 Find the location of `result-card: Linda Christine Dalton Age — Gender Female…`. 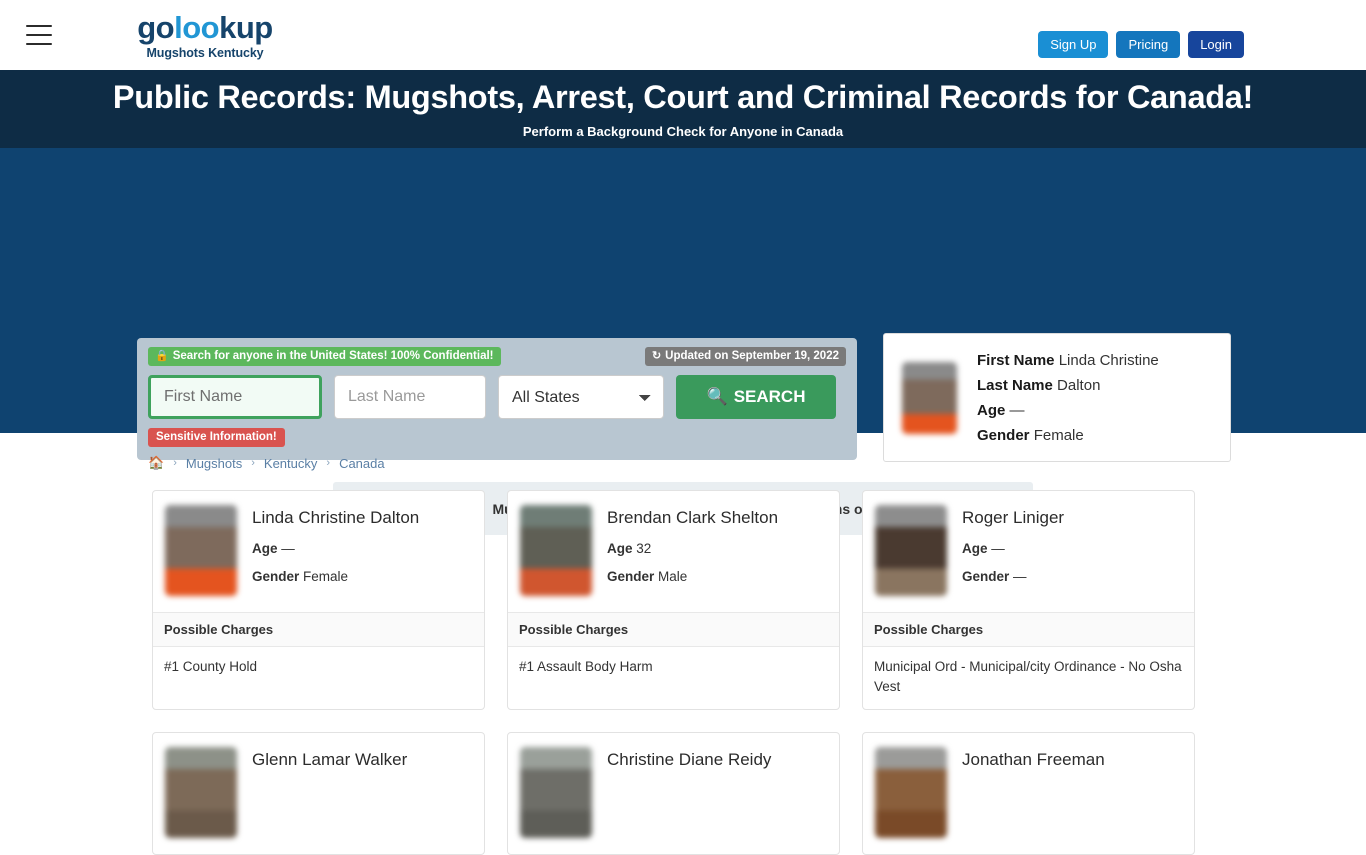

result-card: Linda Christine Dalton Age — Gender Female… is located at coordinates (318, 600).